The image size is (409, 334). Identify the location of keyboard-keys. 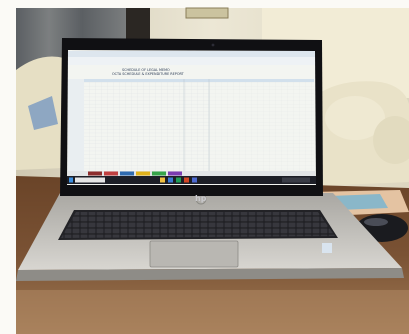
(198, 225).